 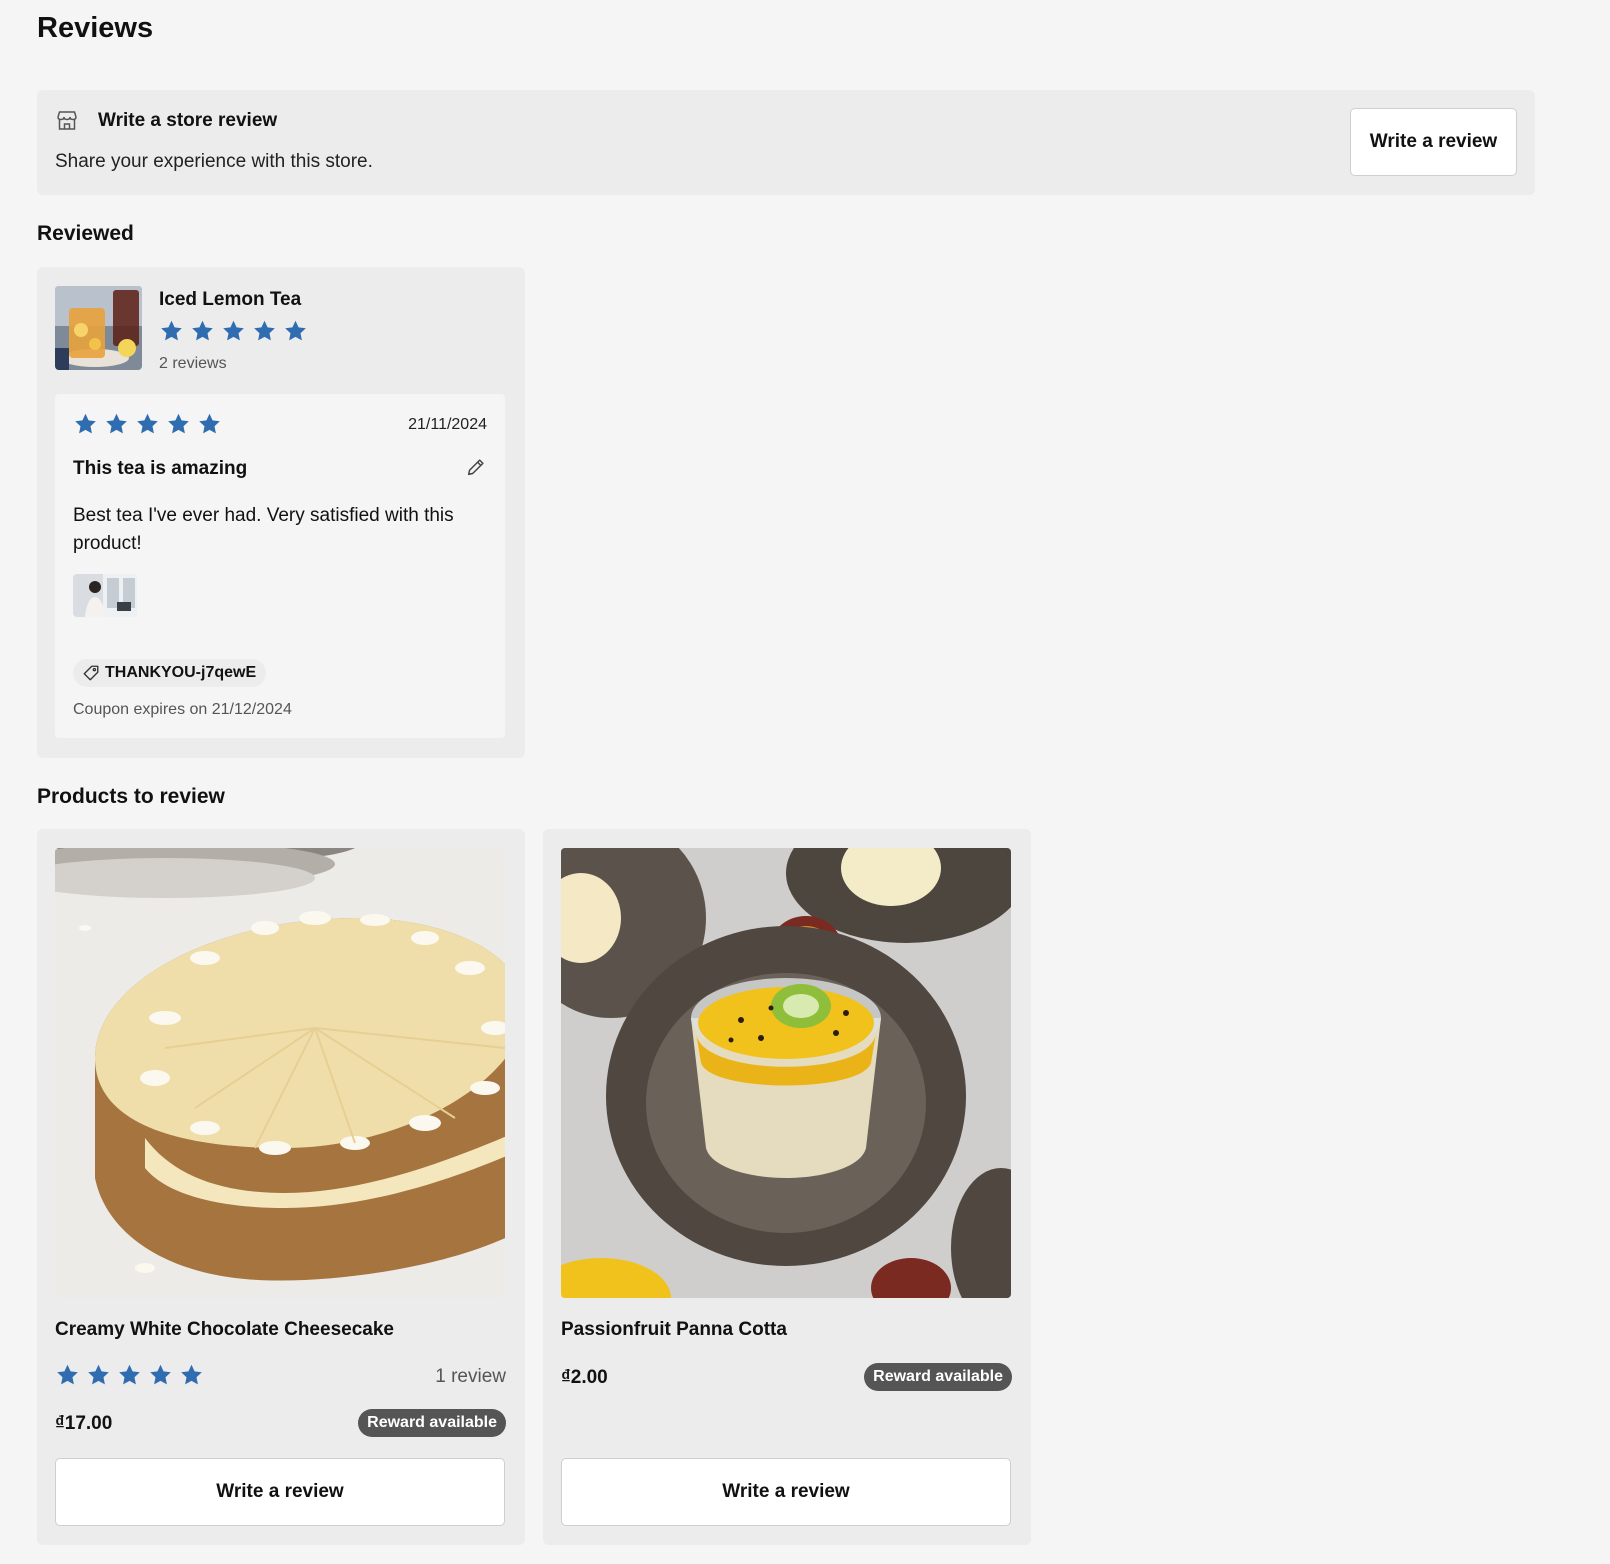 What do you see at coordinates (470, 1376) in the screenshot?
I see `product-review-count: 1 review` at bounding box center [470, 1376].